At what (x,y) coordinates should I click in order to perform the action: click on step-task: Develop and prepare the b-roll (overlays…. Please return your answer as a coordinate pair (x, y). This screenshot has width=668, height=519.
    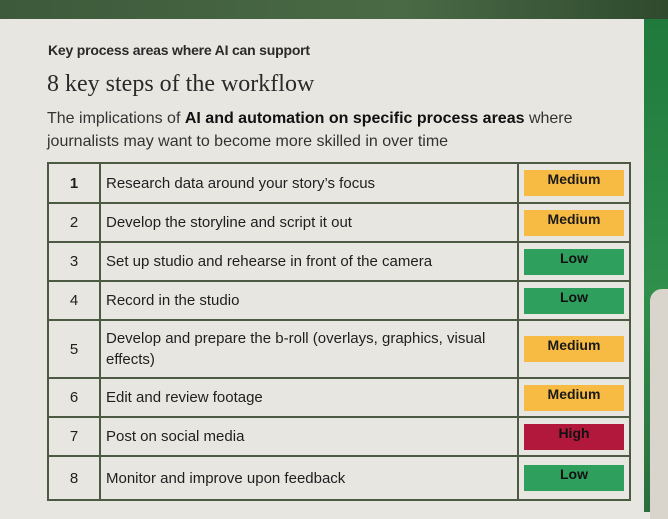
    Looking at the image, I should click on (309, 349).